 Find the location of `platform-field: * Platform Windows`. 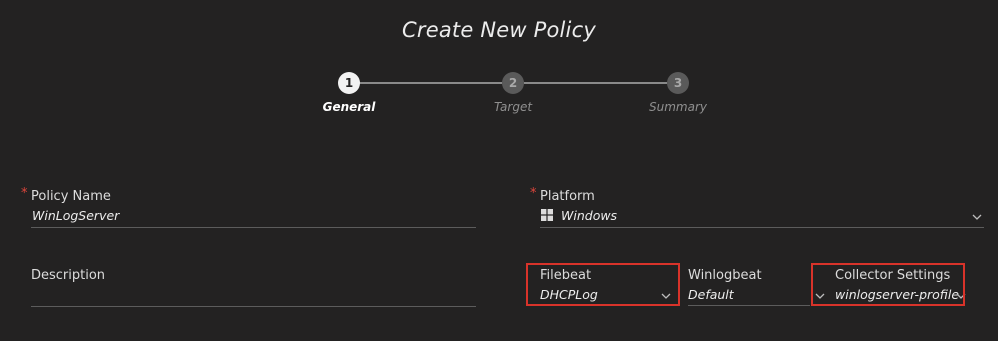

platform-field: * Platform Windows is located at coordinates (757, 207).